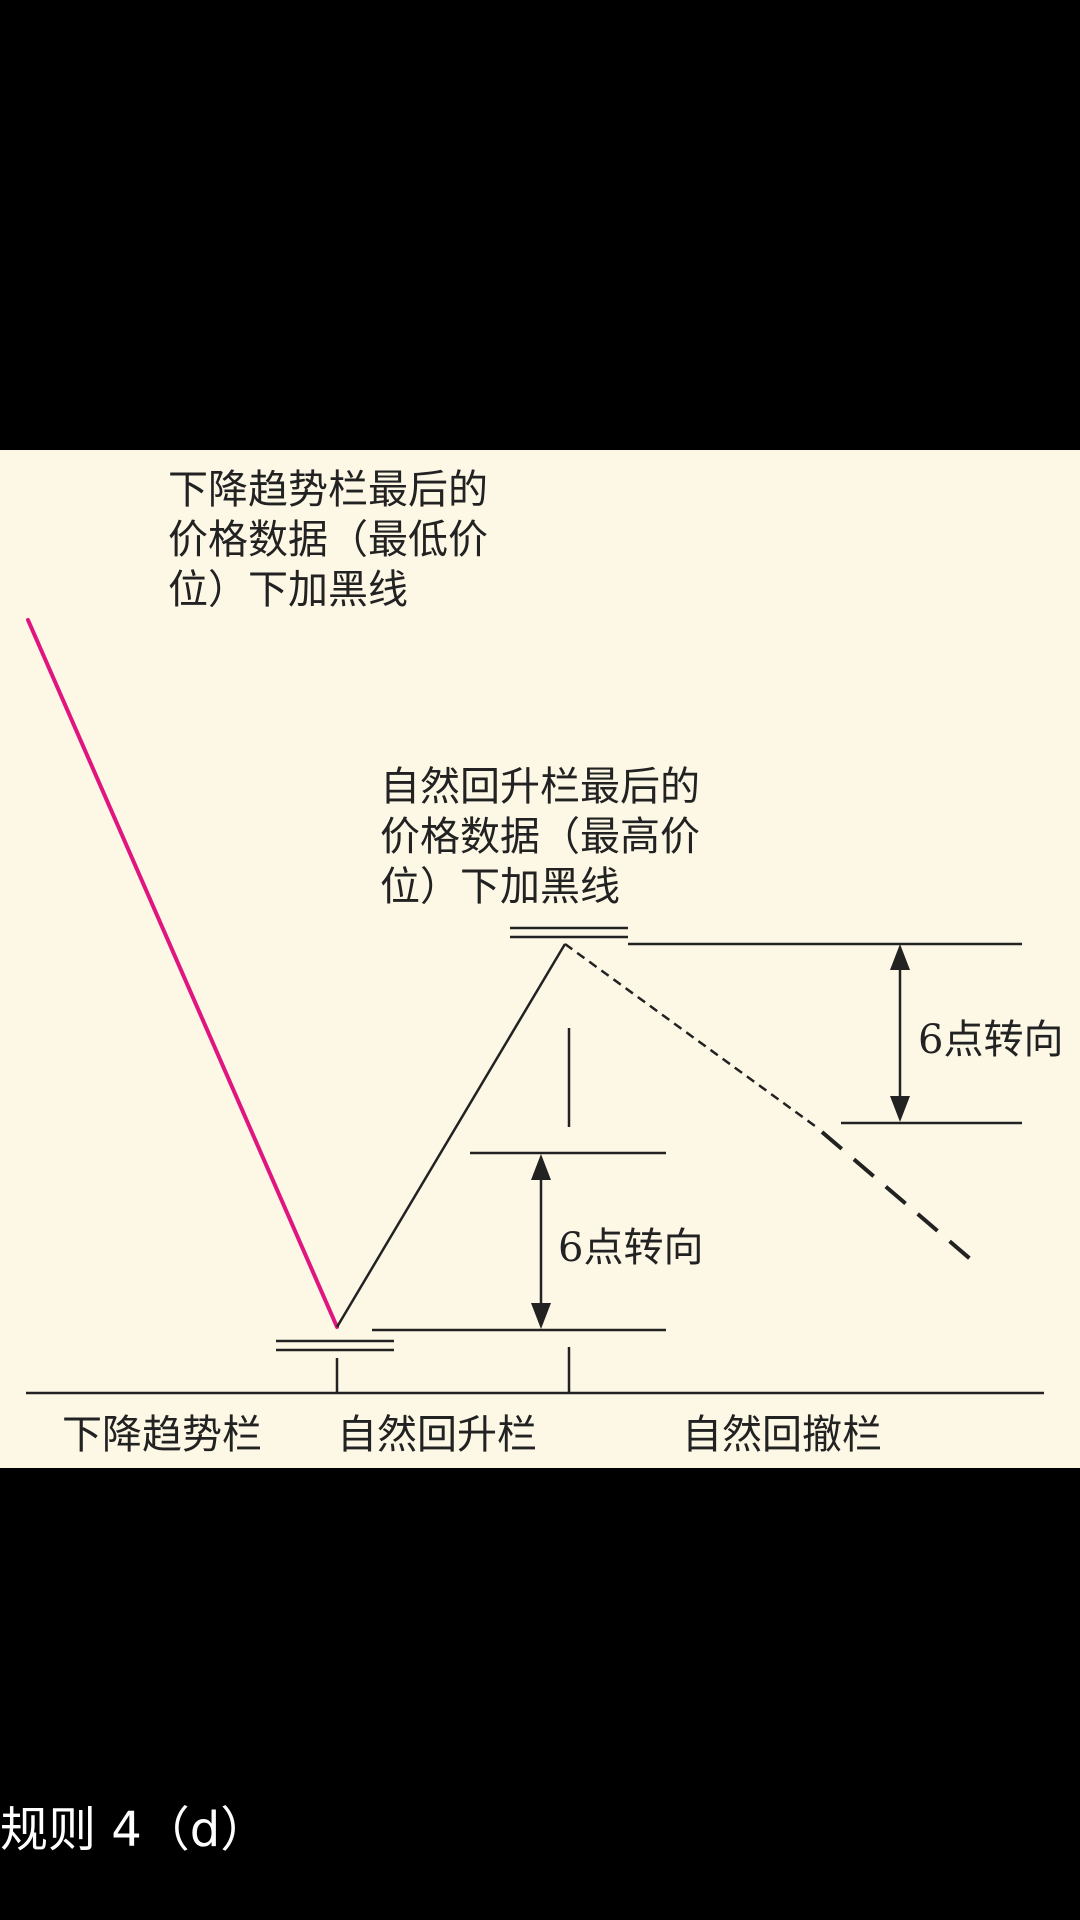 This screenshot has width=1080, height=1920. Describe the element at coordinates (162, 1435) in the screenshot. I see `column-label-downtrend: 下降趋势栏` at that location.